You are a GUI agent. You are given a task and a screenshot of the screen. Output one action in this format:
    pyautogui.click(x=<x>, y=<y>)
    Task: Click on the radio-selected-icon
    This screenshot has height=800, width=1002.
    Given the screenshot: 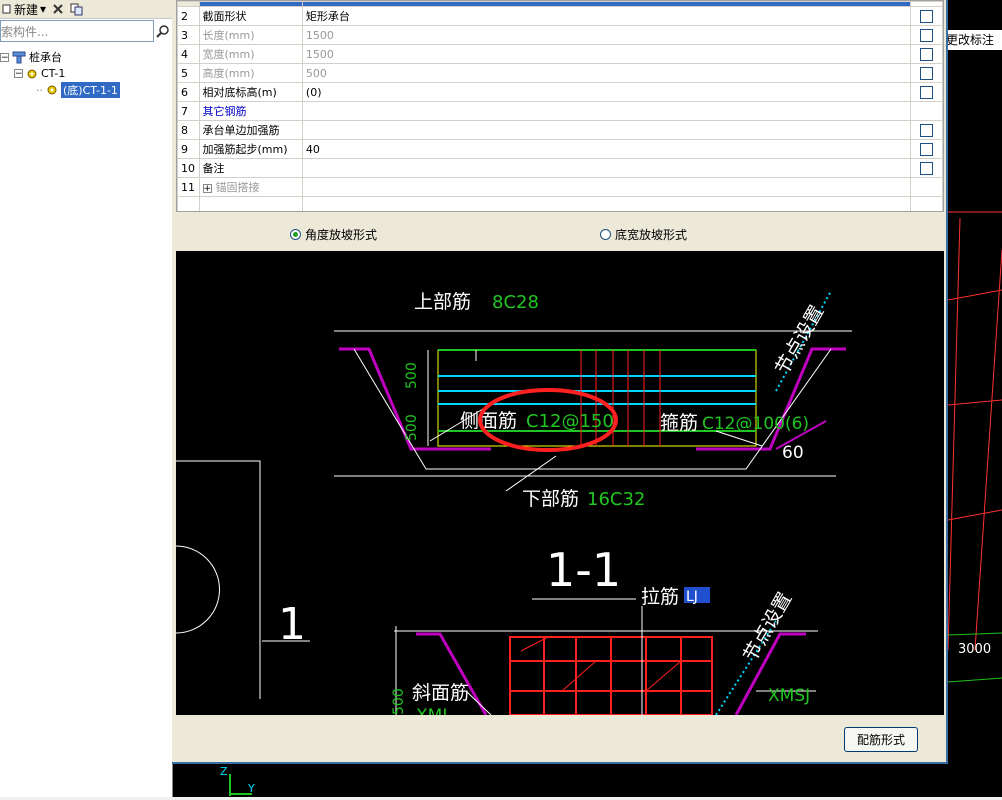 What is the action you would take?
    pyautogui.click(x=295, y=234)
    